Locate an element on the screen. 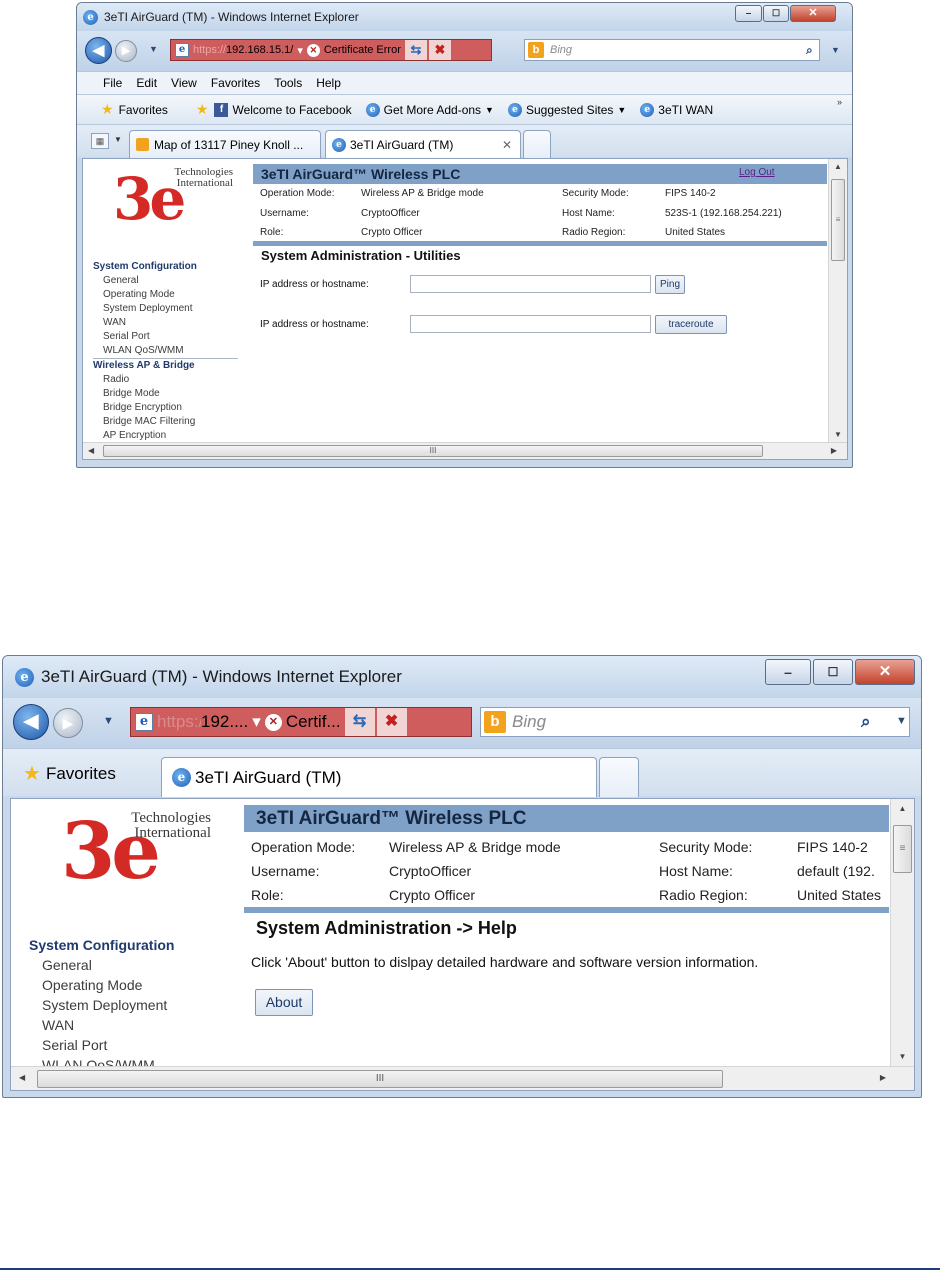 Image resolution: width=940 pixels, height=1274 pixels. menu-view: View is located at coordinates (184, 83).